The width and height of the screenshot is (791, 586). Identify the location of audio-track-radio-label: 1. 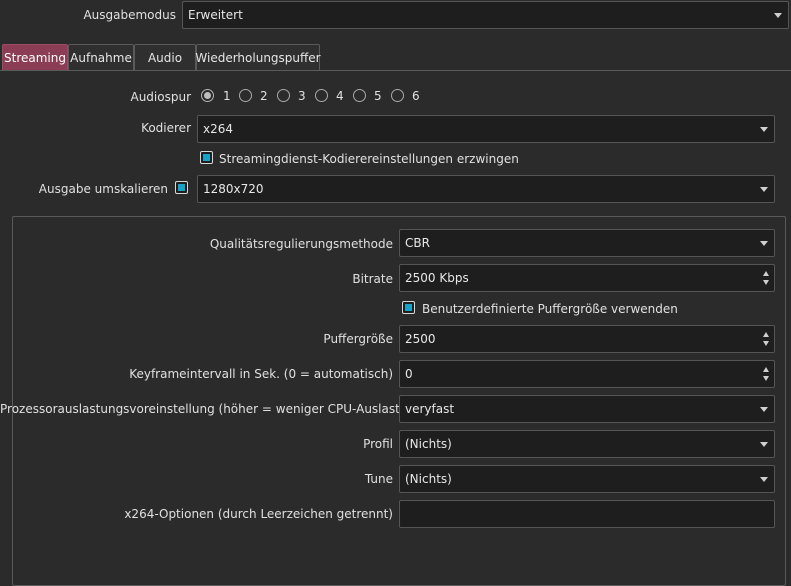
(227, 96).